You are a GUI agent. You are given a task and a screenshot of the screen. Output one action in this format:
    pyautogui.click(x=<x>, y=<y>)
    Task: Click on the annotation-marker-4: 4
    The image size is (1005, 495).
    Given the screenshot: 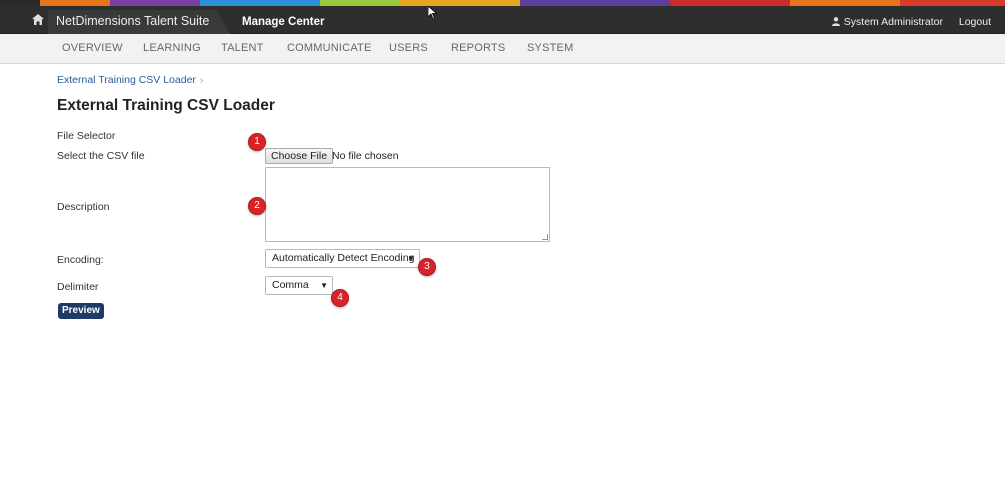 What is the action you would take?
    pyautogui.click(x=340, y=298)
    